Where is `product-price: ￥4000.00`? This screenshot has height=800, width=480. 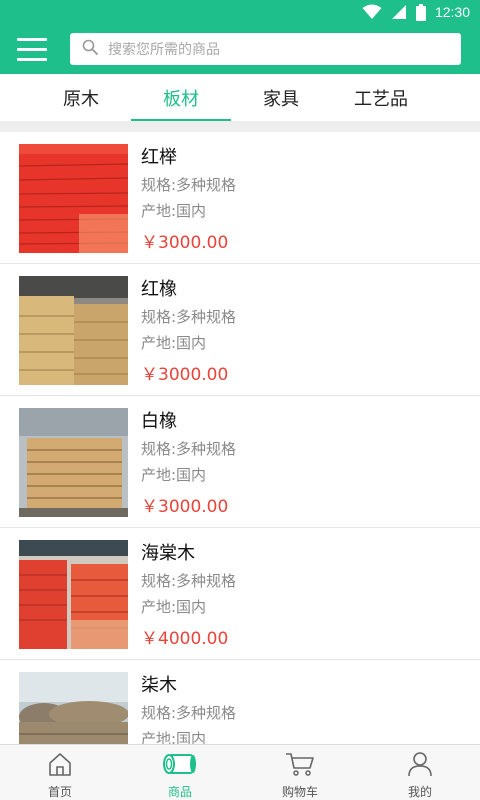
product-price: ￥4000.00 is located at coordinates (185, 639).